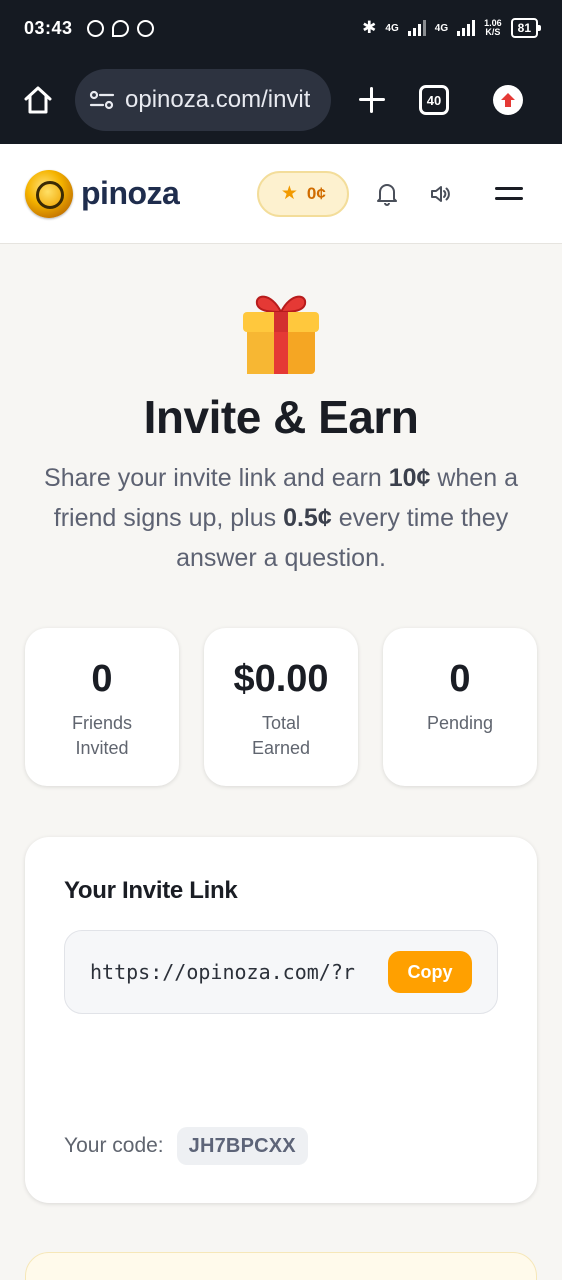 This screenshot has height=1280, width=562. I want to click on update-button, so click(508, 100).